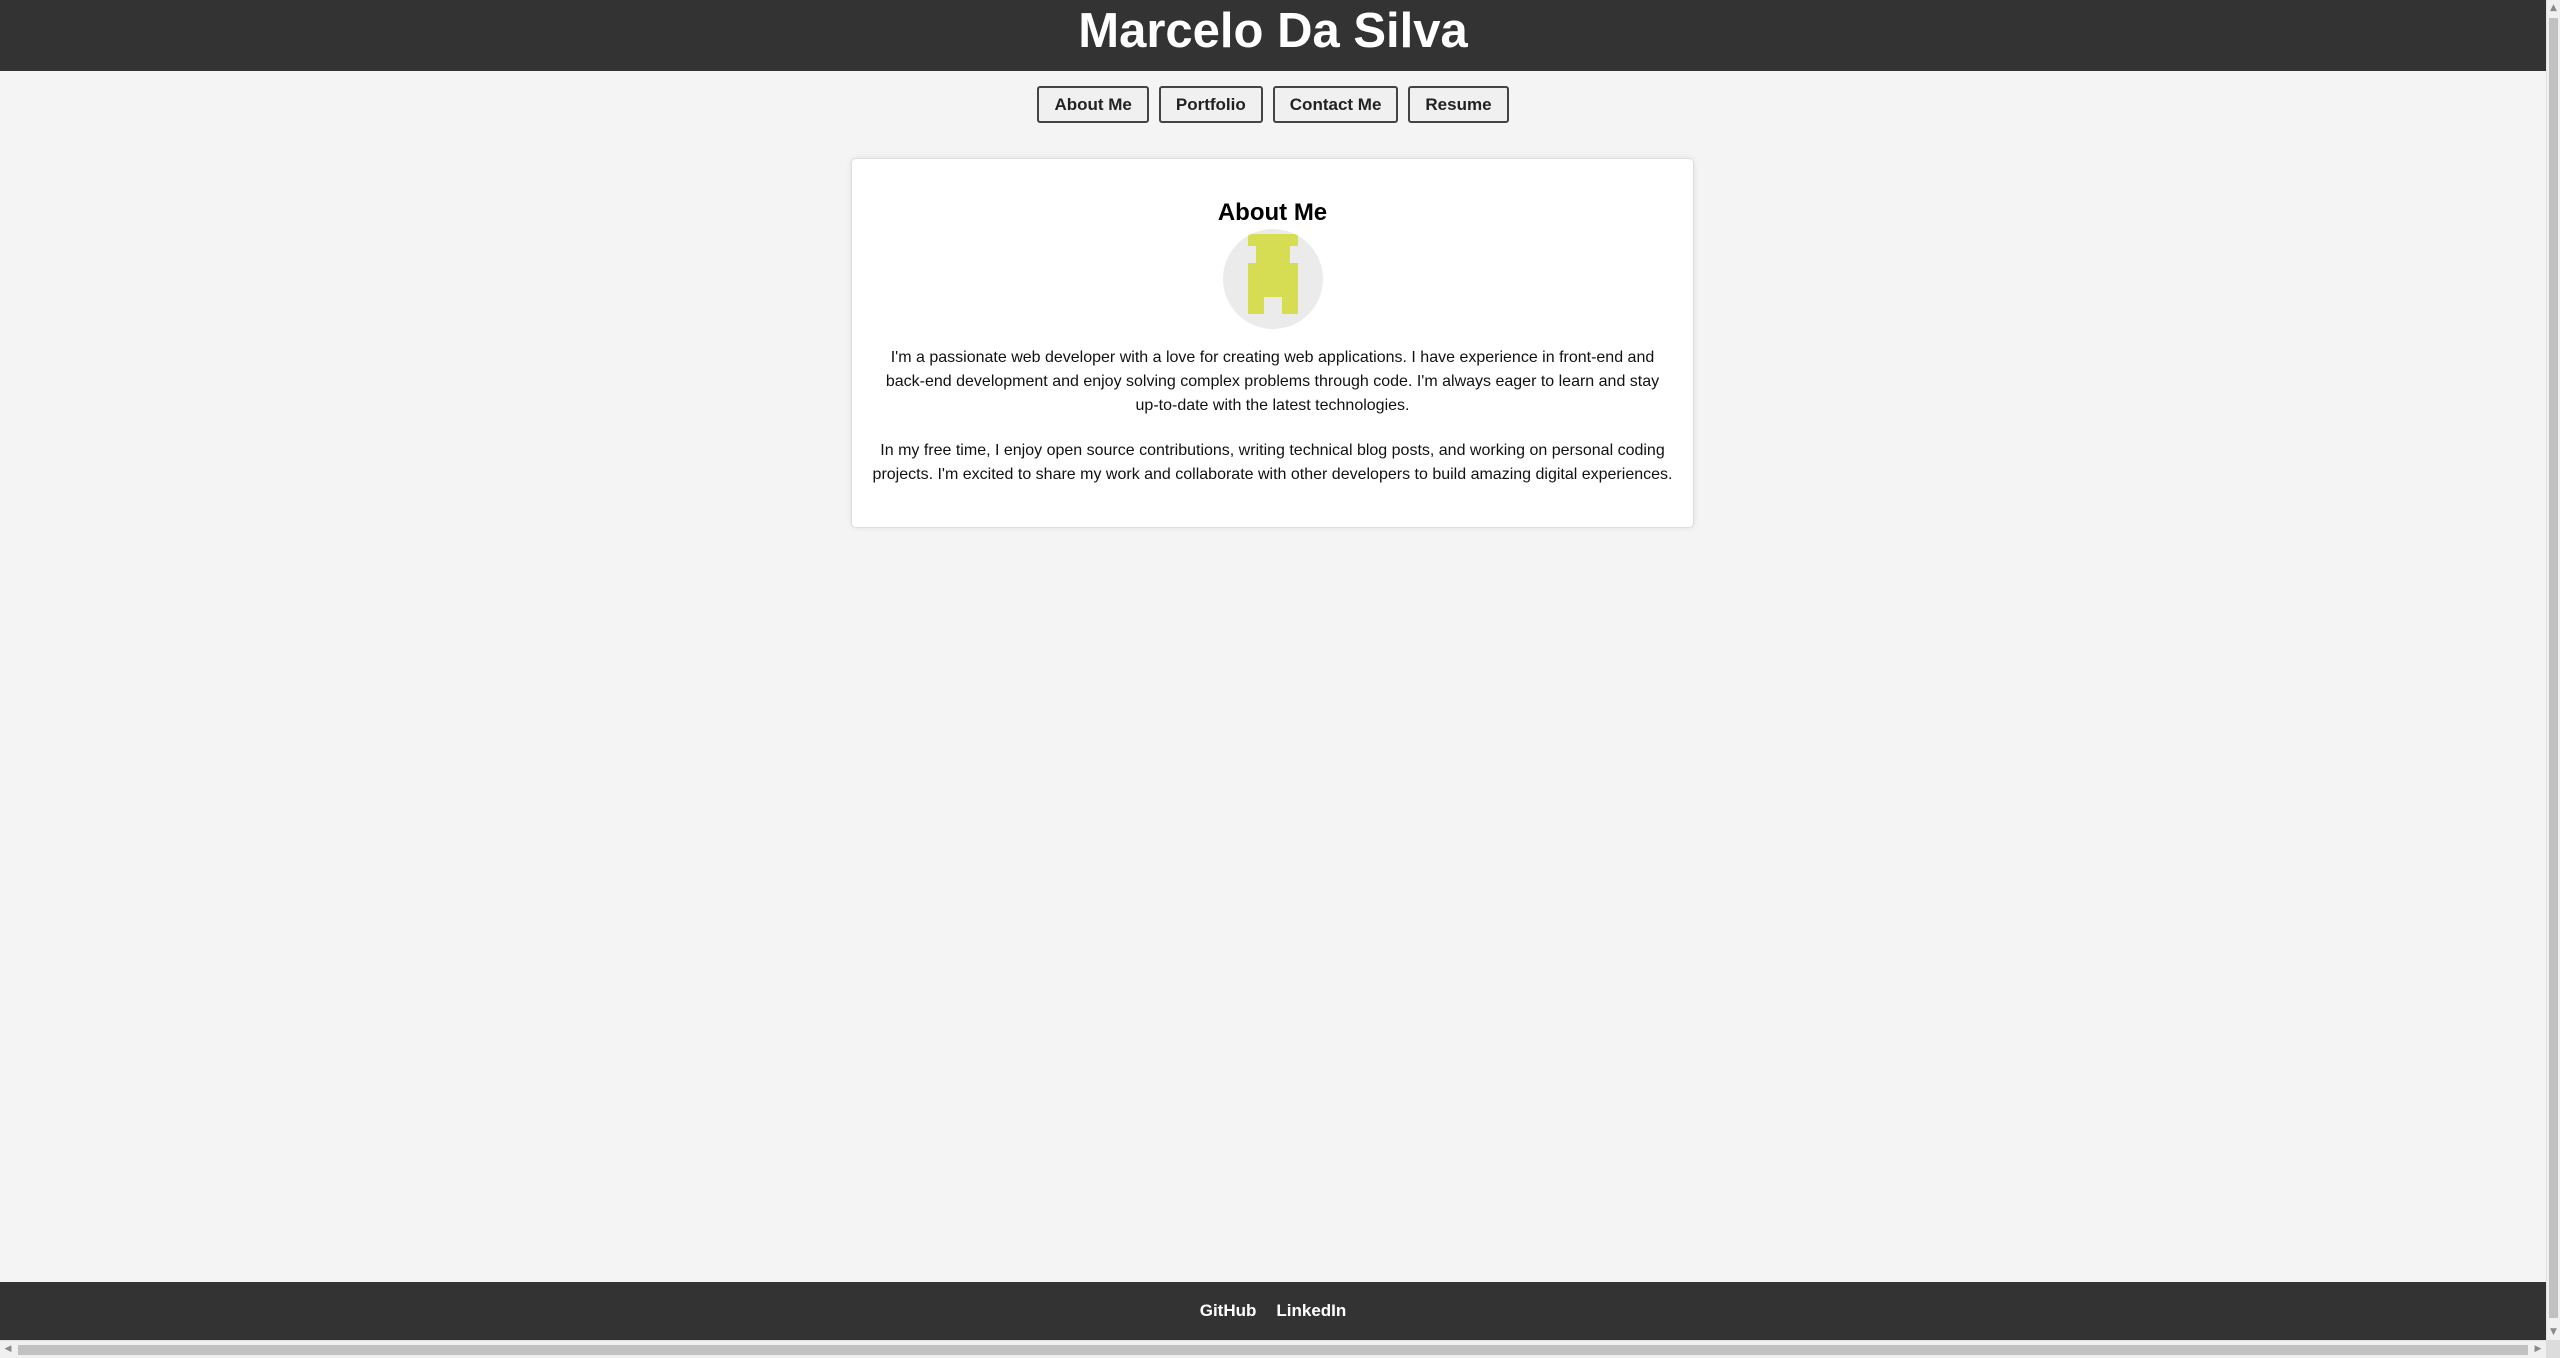 This screenshot has height=1358, width=2560. What do you see at coordinates (2553, 1349) in the screenshot?
I see `scrollbar-corner` at bounding box center [2553, 1349].